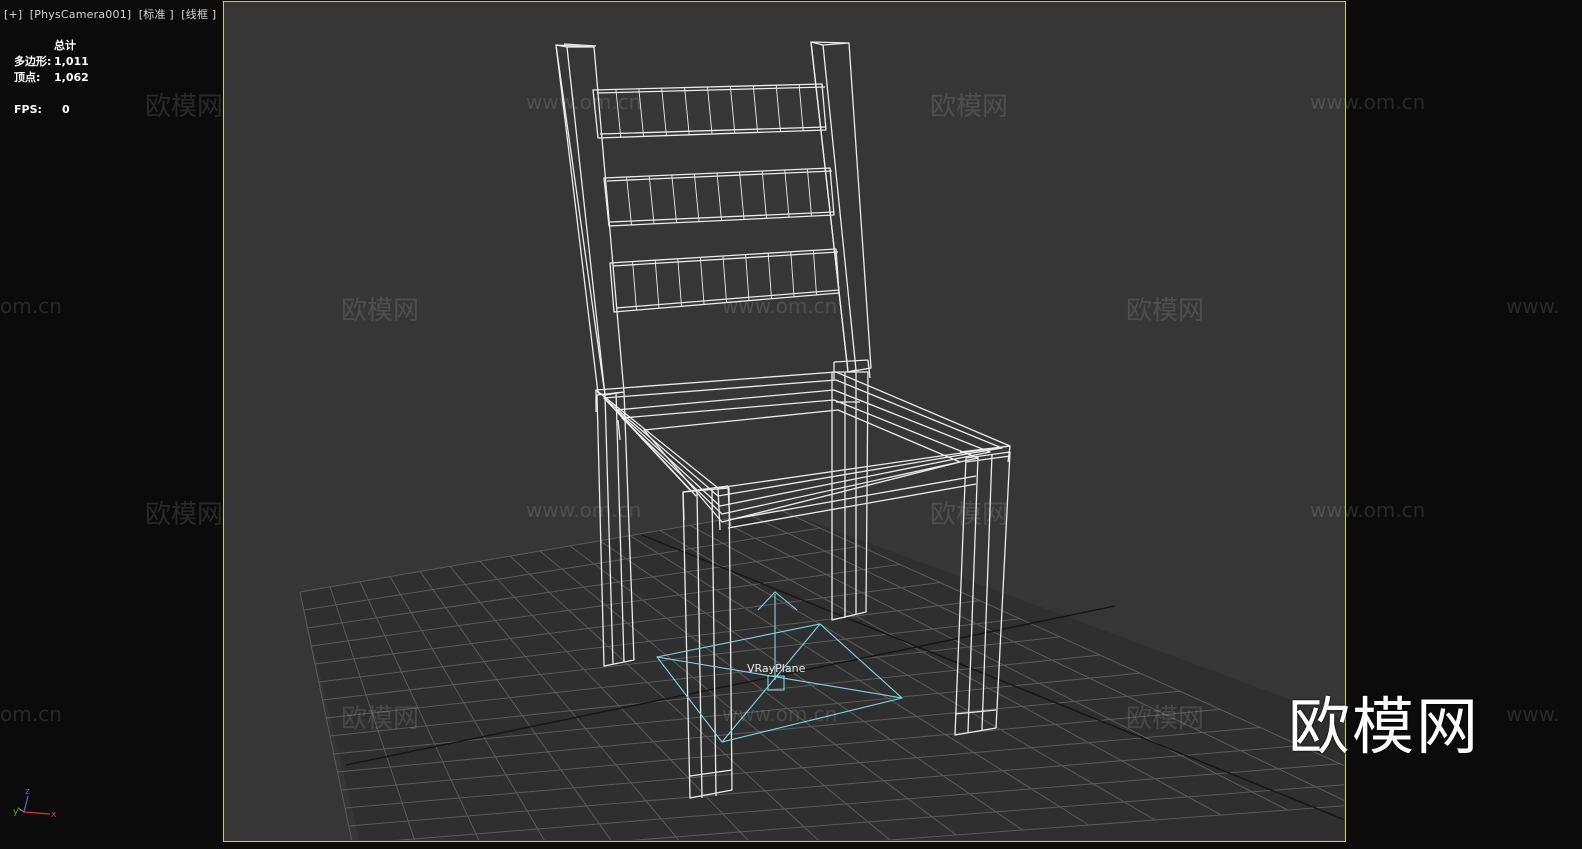  I want to click on vrayplane-label: VRayPlane, so click(776, 668).